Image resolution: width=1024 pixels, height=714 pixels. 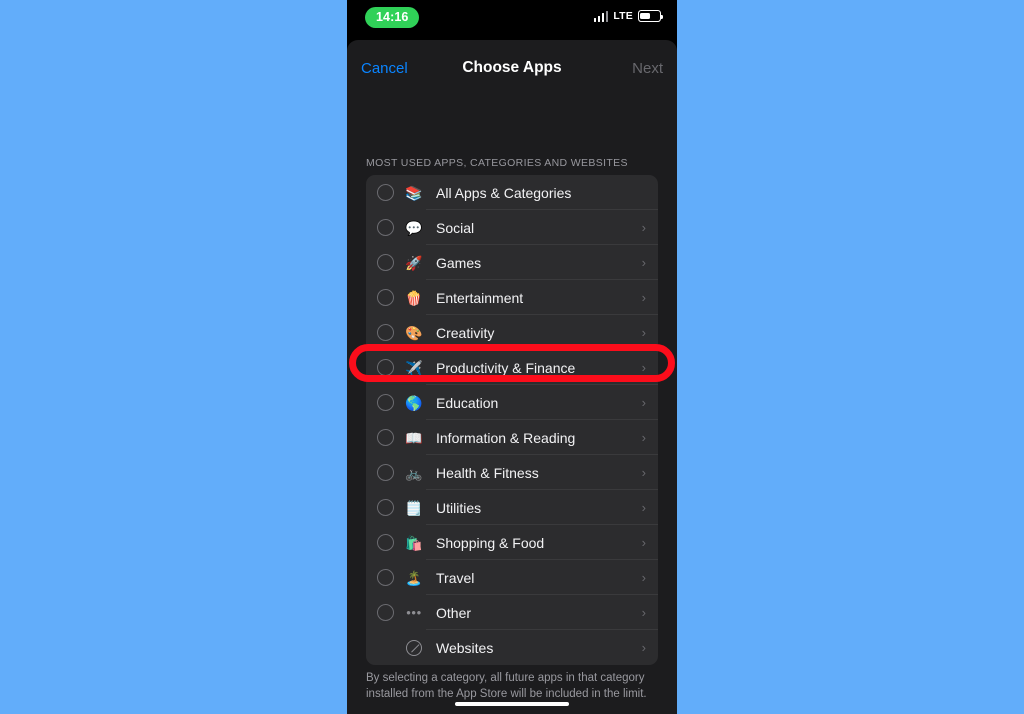 I want to click on list-item-label: Information & Reading, so click(x=506, y=437).